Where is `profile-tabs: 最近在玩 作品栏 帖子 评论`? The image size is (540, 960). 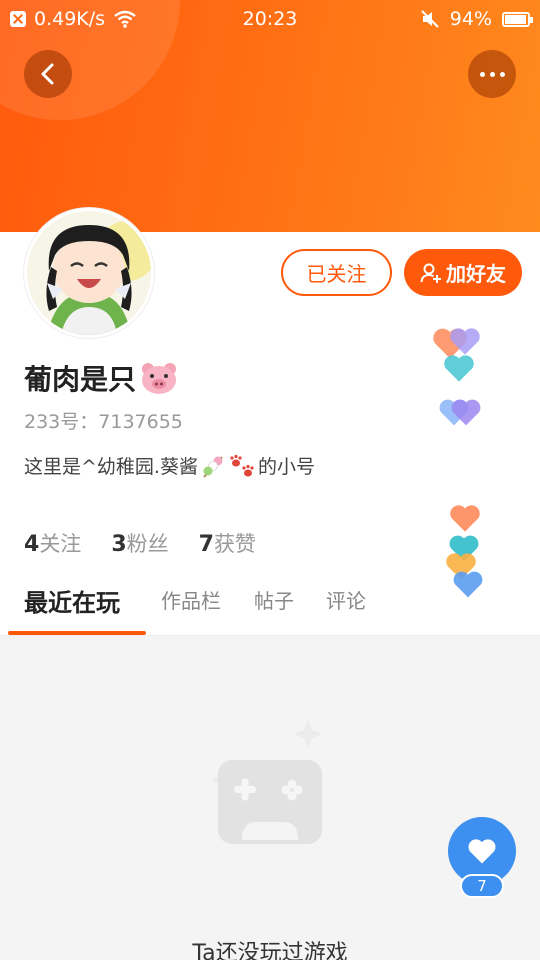 profile-tabs: 最近在玩 作品栏 帖子 评论 is located at coordinates (270, 610).